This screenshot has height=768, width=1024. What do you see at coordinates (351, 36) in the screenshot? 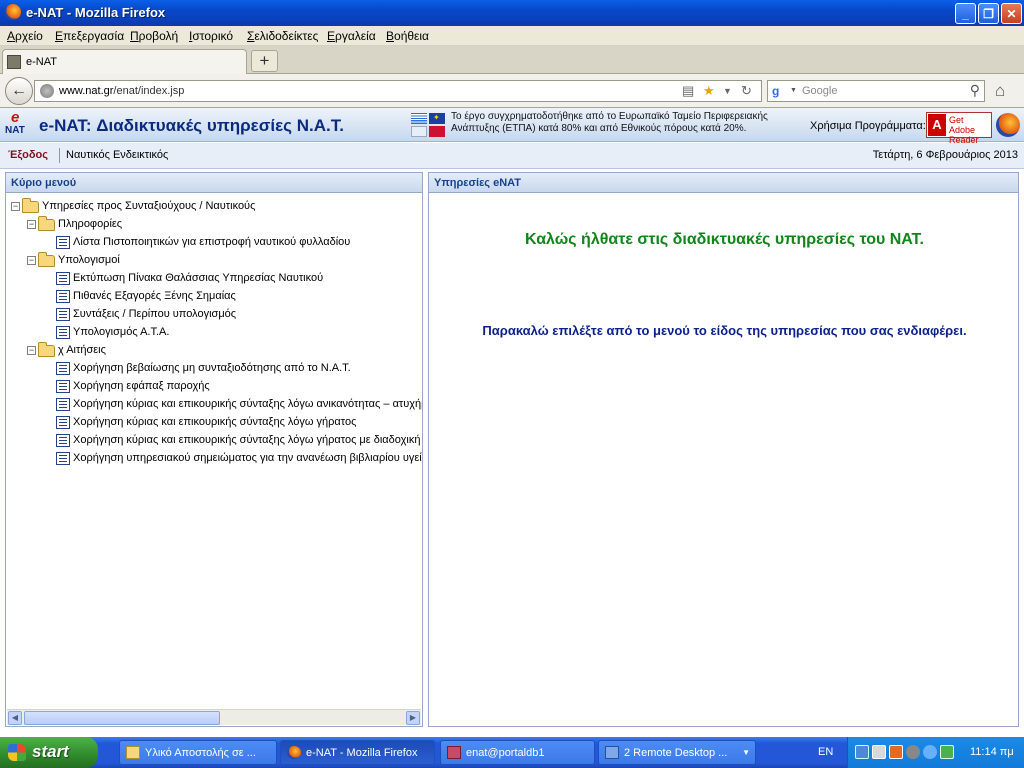
I see `menu-tools: Εργαλεία` at bounding box center [351, 36].